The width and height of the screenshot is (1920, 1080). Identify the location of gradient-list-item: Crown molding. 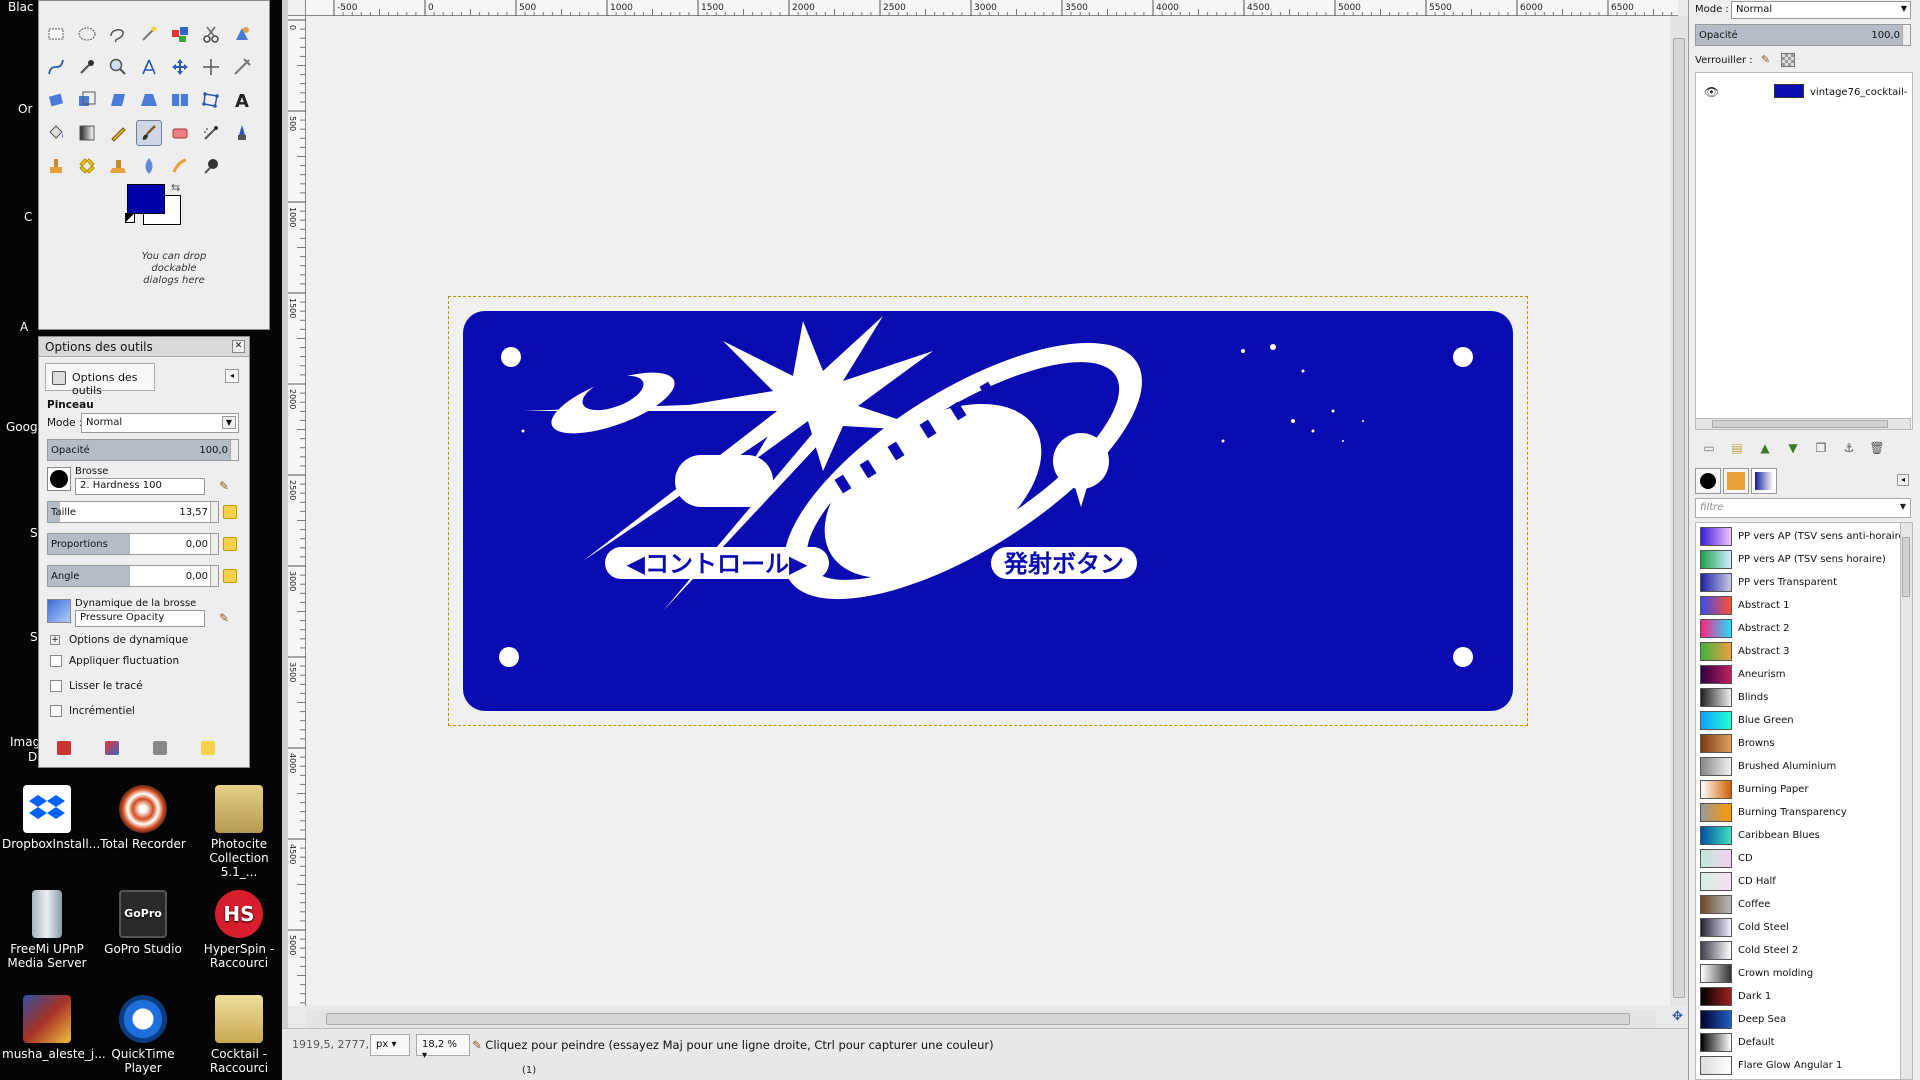
(1796, 973).